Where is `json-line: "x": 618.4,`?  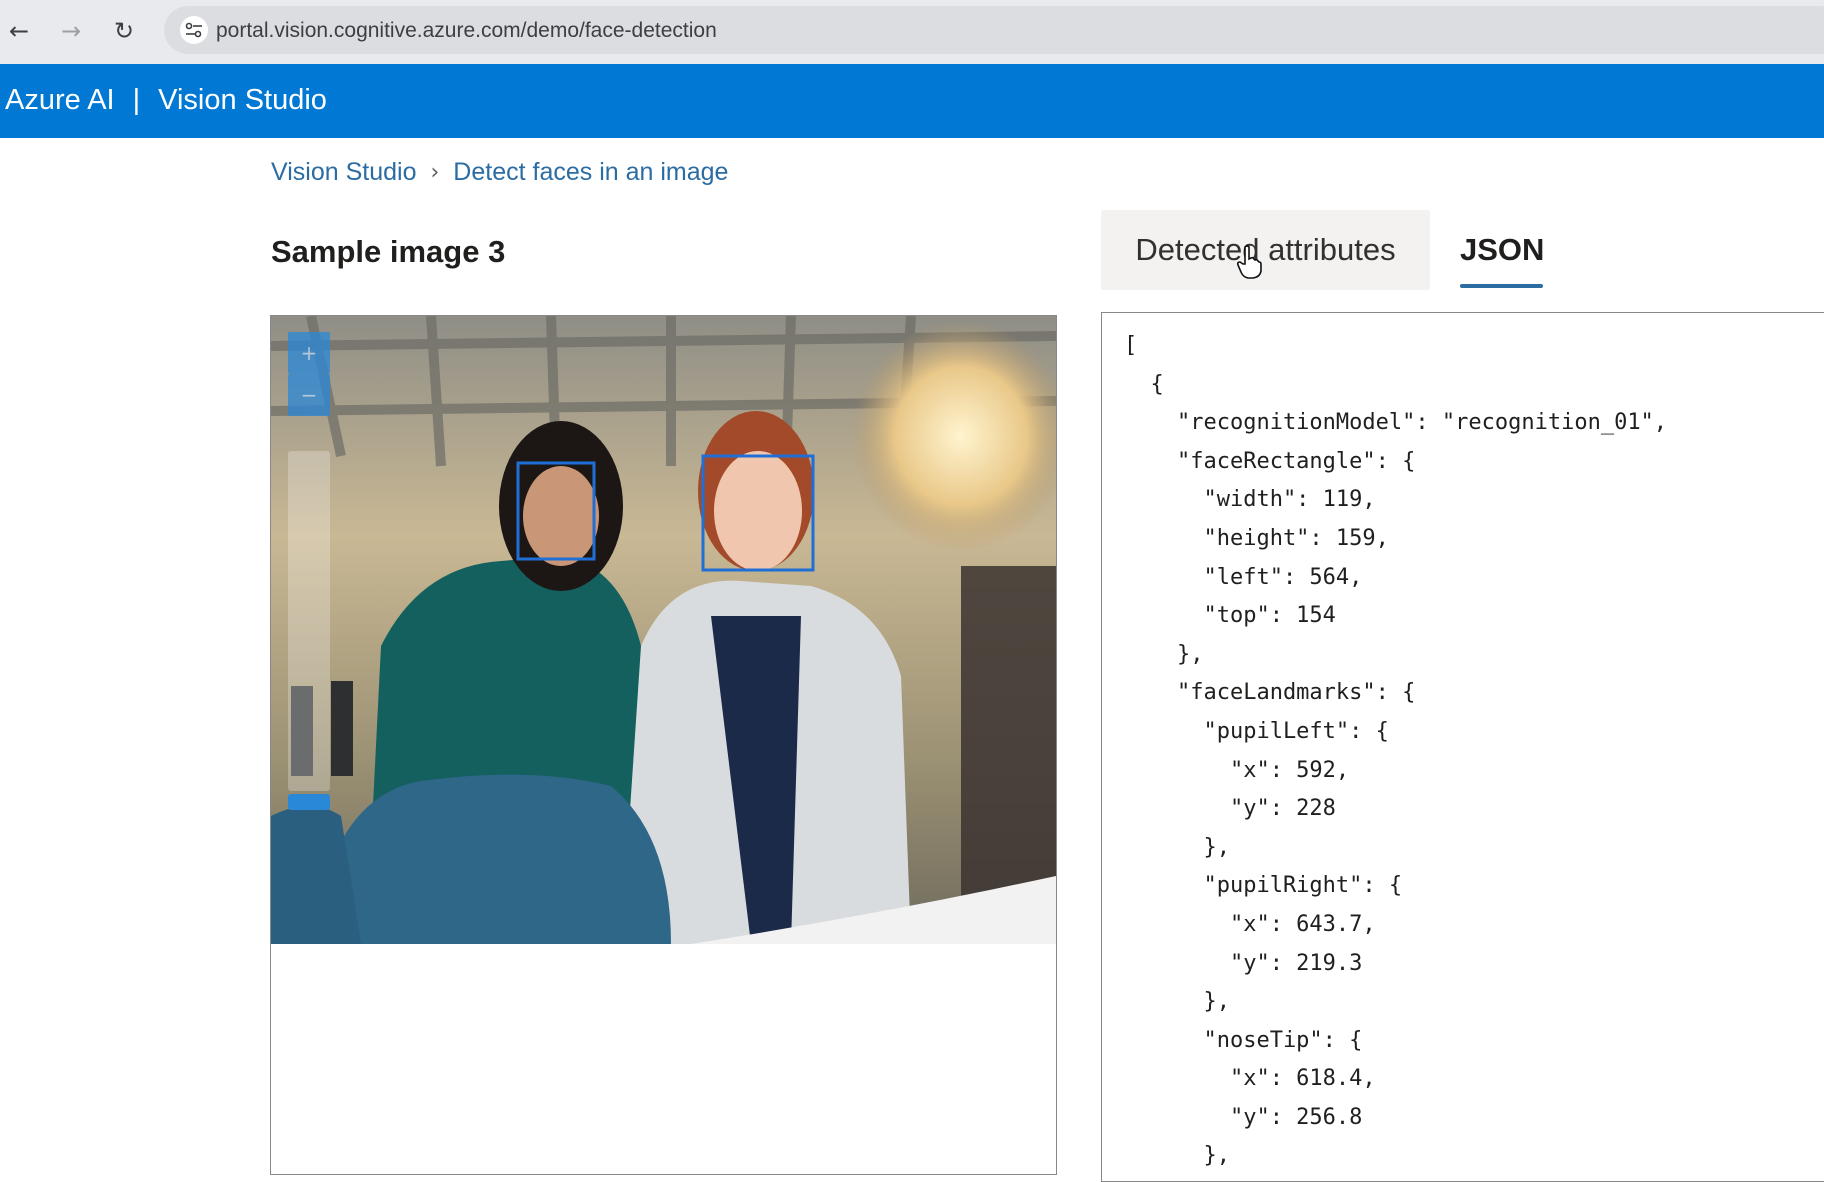 json-line: "x": 618.4, is located at coordinates (1250, 1079).